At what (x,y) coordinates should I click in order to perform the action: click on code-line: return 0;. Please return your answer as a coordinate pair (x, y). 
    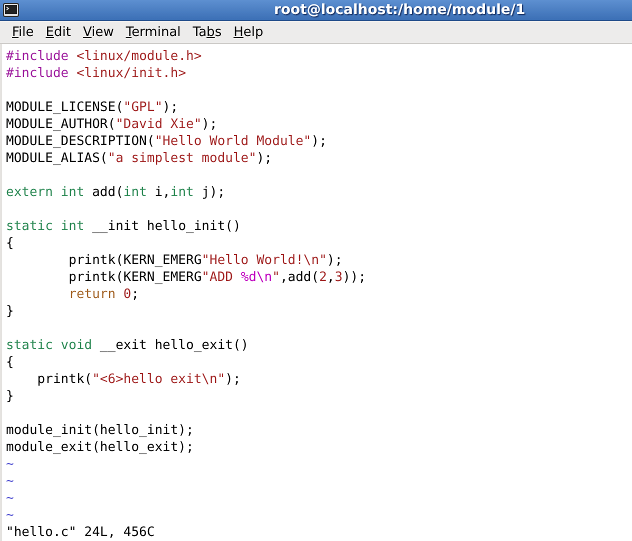
    Looking at the image, I should click on (104, 294).